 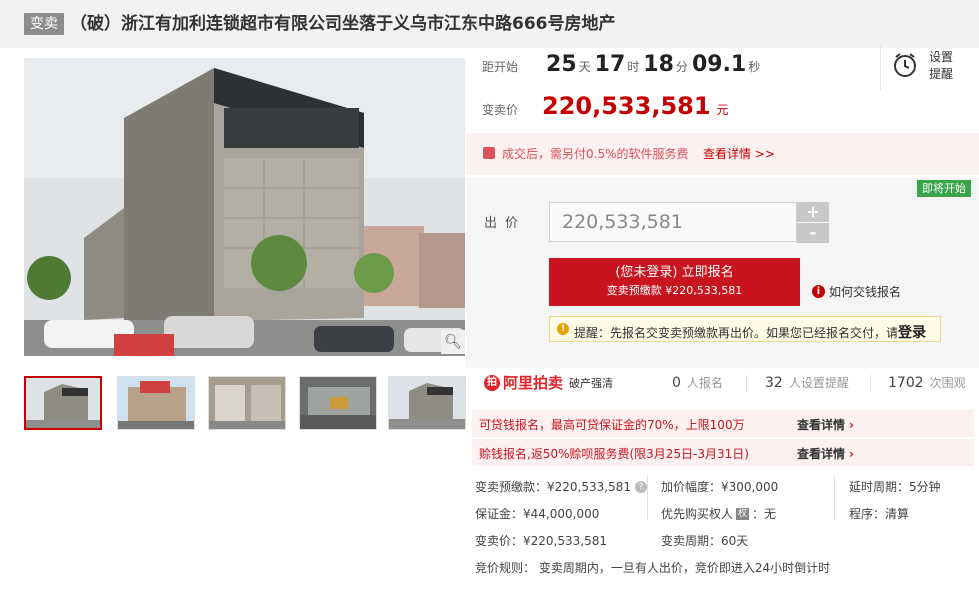 What do you see at coordinates (658, 64) in the screenshot?
I see `countdown-minutes: 18` at bounding box center [658, 64].